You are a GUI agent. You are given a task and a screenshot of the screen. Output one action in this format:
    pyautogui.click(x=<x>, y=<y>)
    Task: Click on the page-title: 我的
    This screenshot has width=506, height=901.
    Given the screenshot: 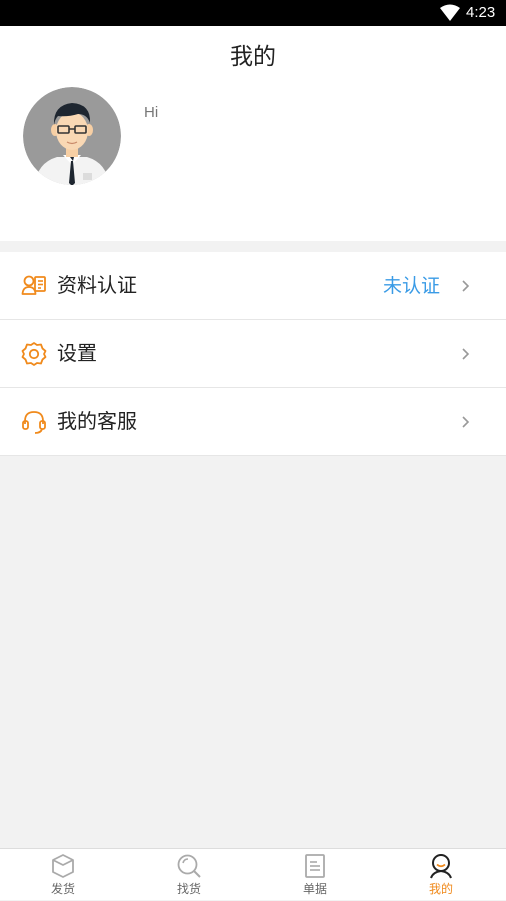 What is the action you would take?
    pyautogui.click(x=253, y=57)
    